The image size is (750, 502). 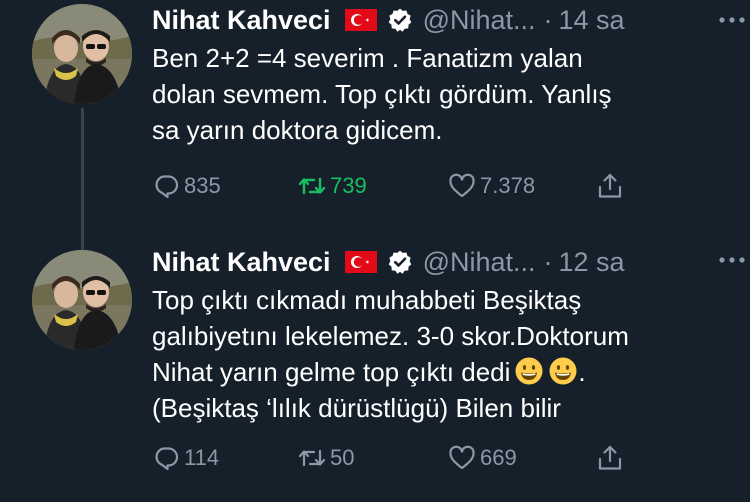 I want to click on timestamp: 12 sa, so click(x=592, y=262).